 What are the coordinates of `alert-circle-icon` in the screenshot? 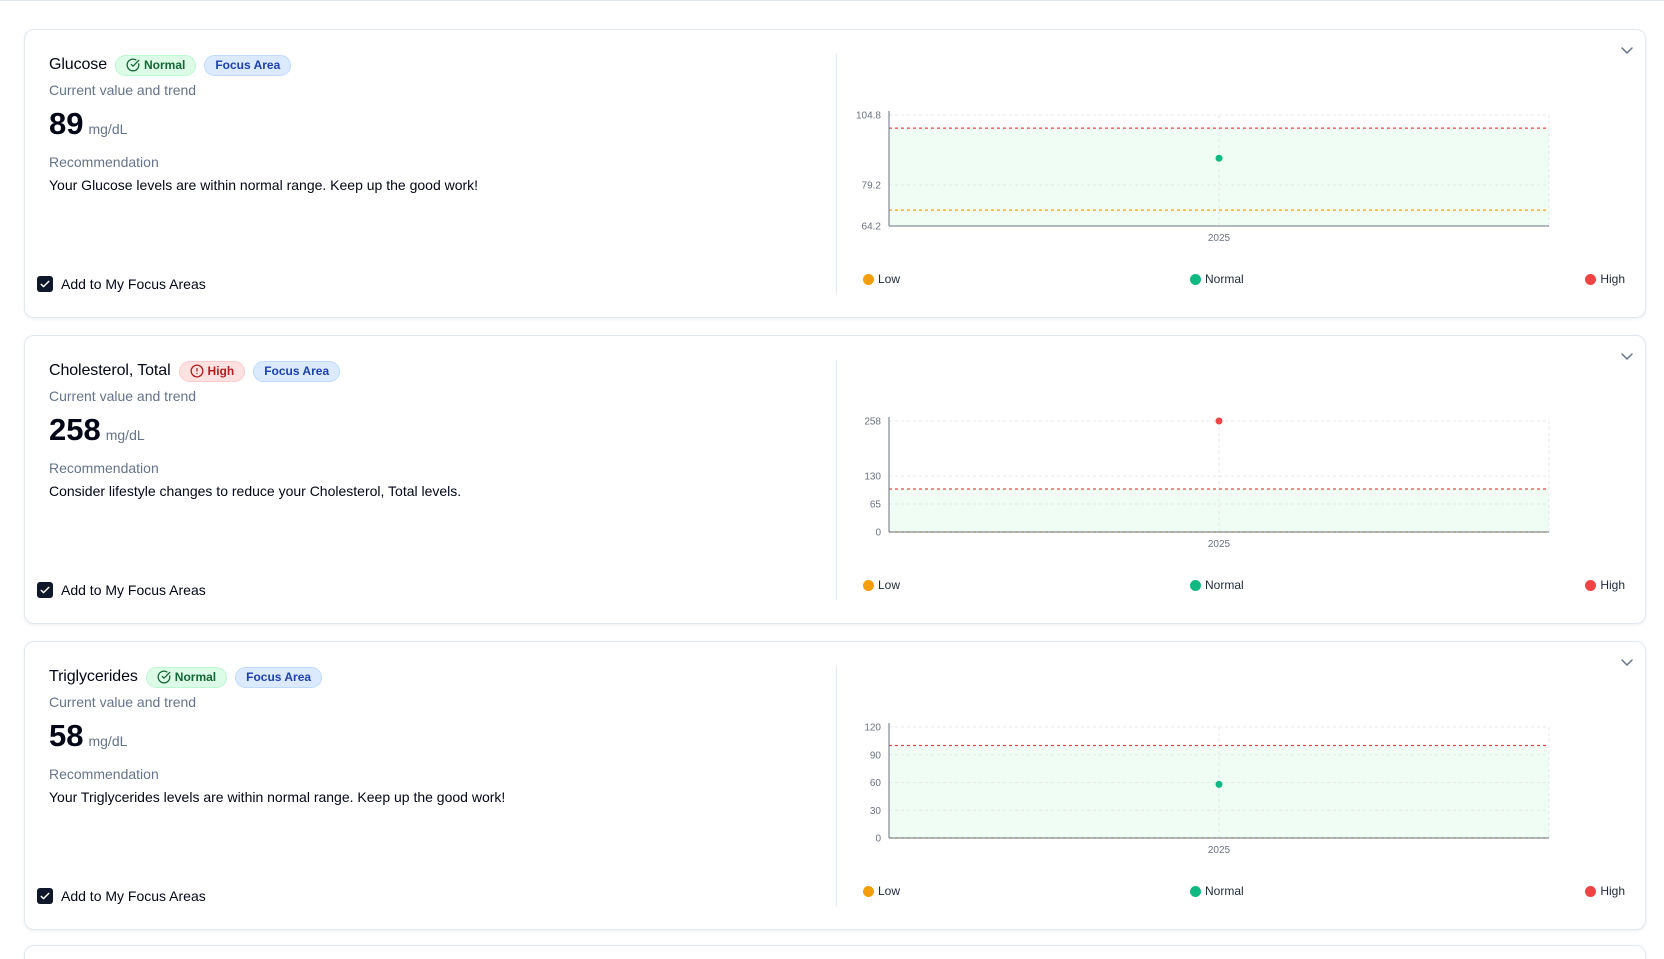 It's located at (197, 371).